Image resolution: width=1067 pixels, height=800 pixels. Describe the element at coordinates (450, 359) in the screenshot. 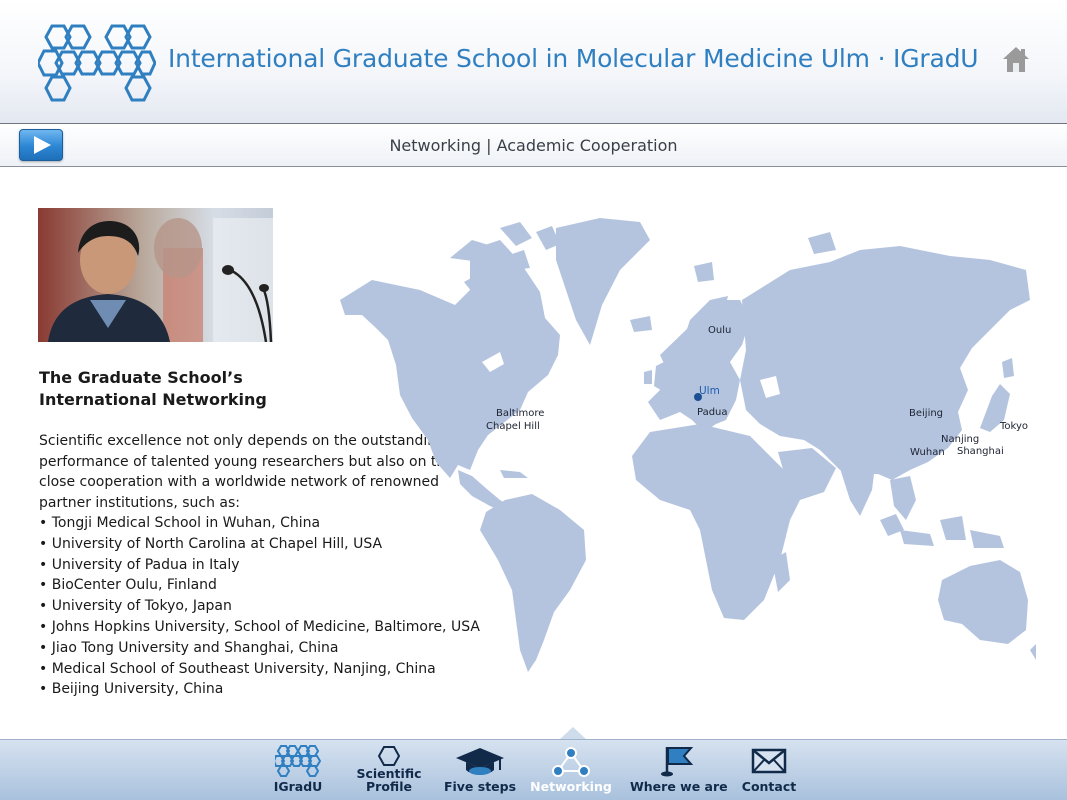

I see `north-america` at that location.